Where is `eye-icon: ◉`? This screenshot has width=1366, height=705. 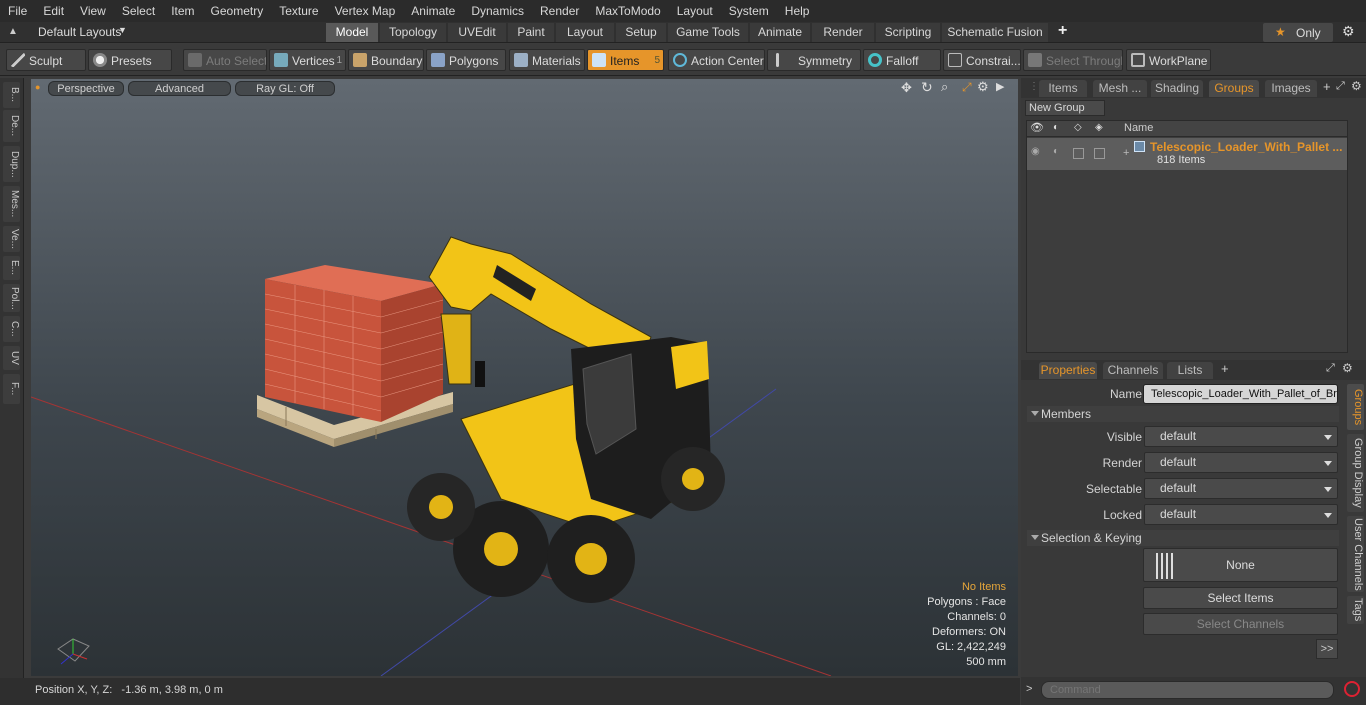 eye-icon: ◉ is located at coordinates (1035, 151).